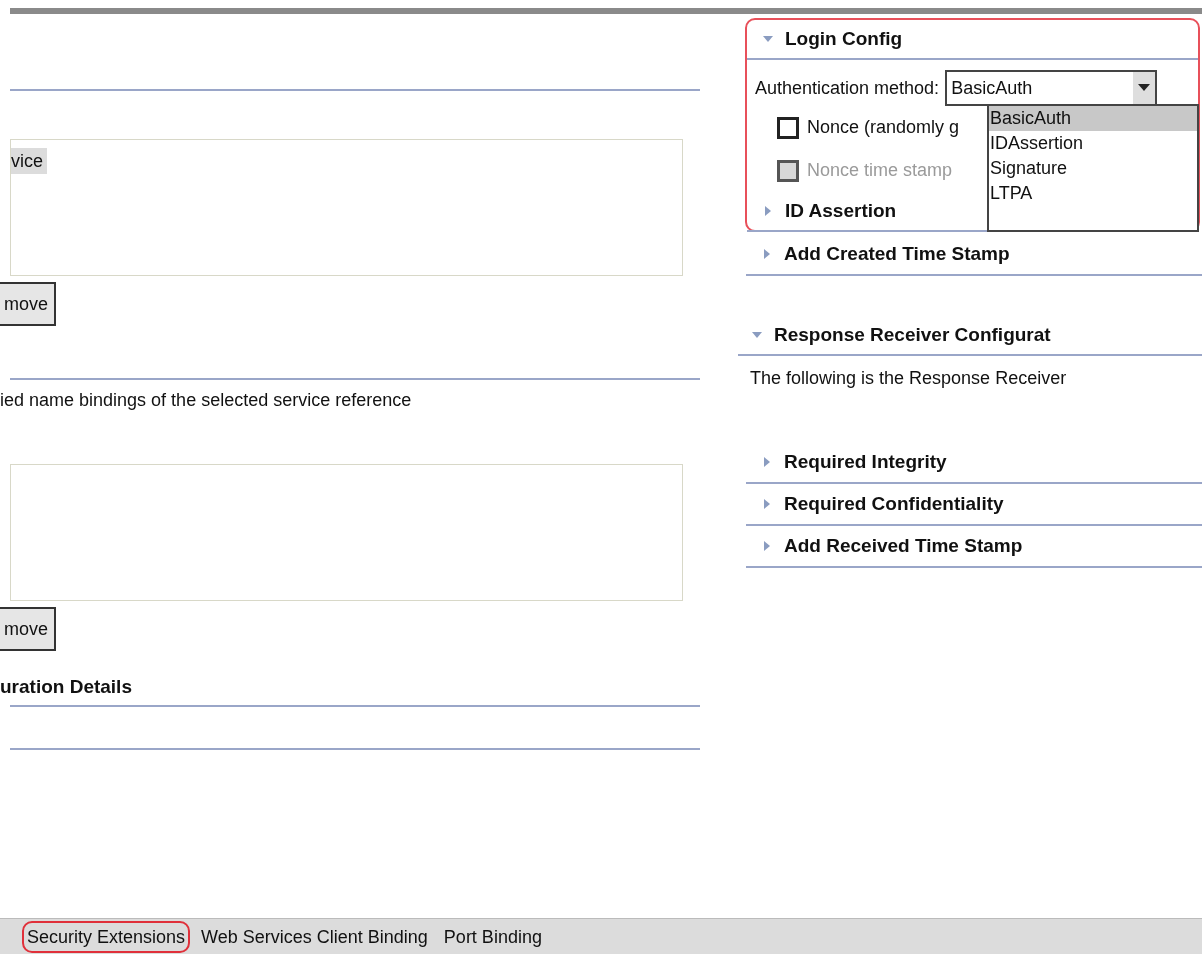 The height and width of the screenshot is (954, 1202). Describe the element at coordinates (844, 39) in the screenshot. I see `section-title: Login Config` at that location.